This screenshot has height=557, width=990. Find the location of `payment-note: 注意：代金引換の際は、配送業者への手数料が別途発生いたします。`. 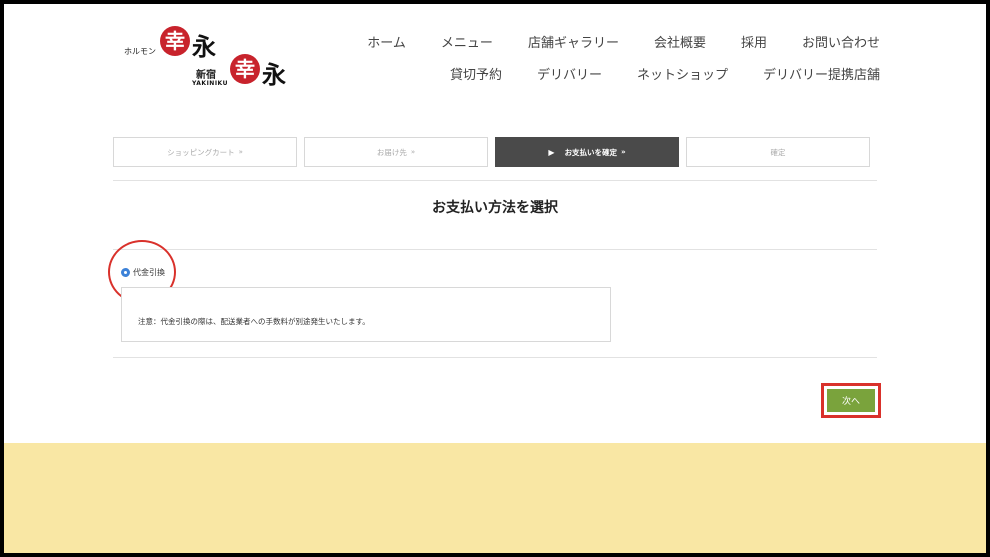

payment-note: 注意：代金引換の際は、配送業者への手数料が別途発生いたします。 is located at coordinates (254, 321).